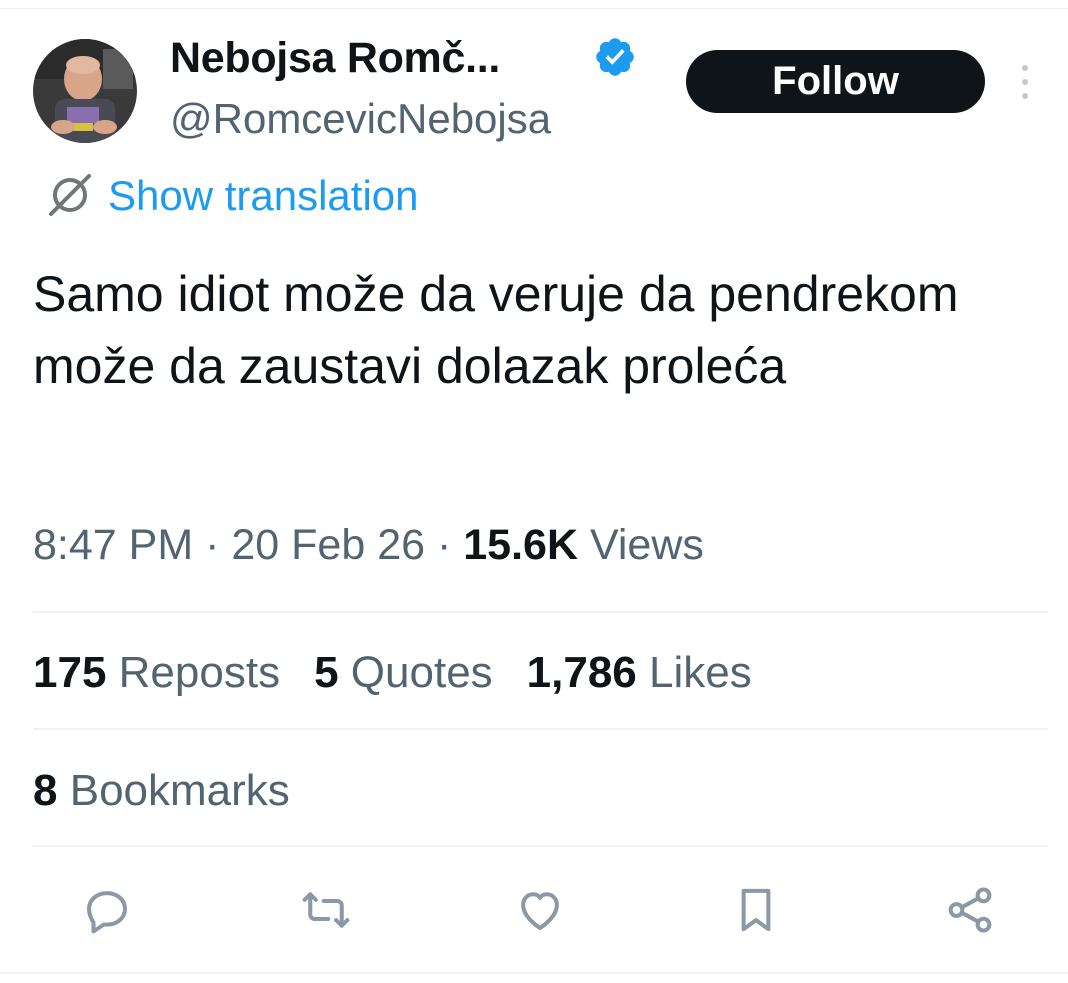 The height and width of the screenshot is (983, 1068). I want to click on reply-button, so click(107, 910).